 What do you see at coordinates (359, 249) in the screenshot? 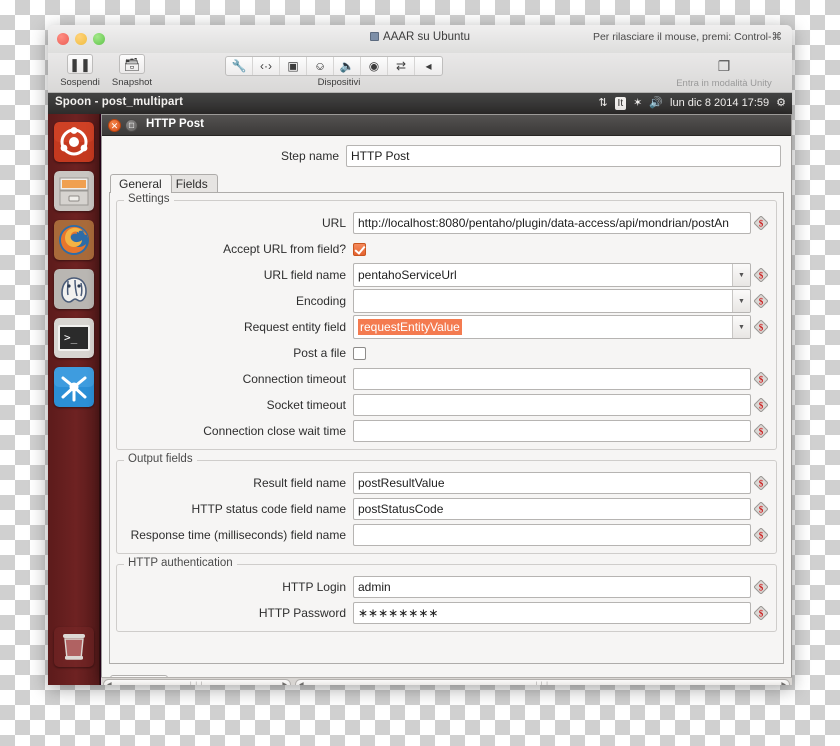
I see `accept-url-from-field-checkbox` at bounding box center [359, 249].